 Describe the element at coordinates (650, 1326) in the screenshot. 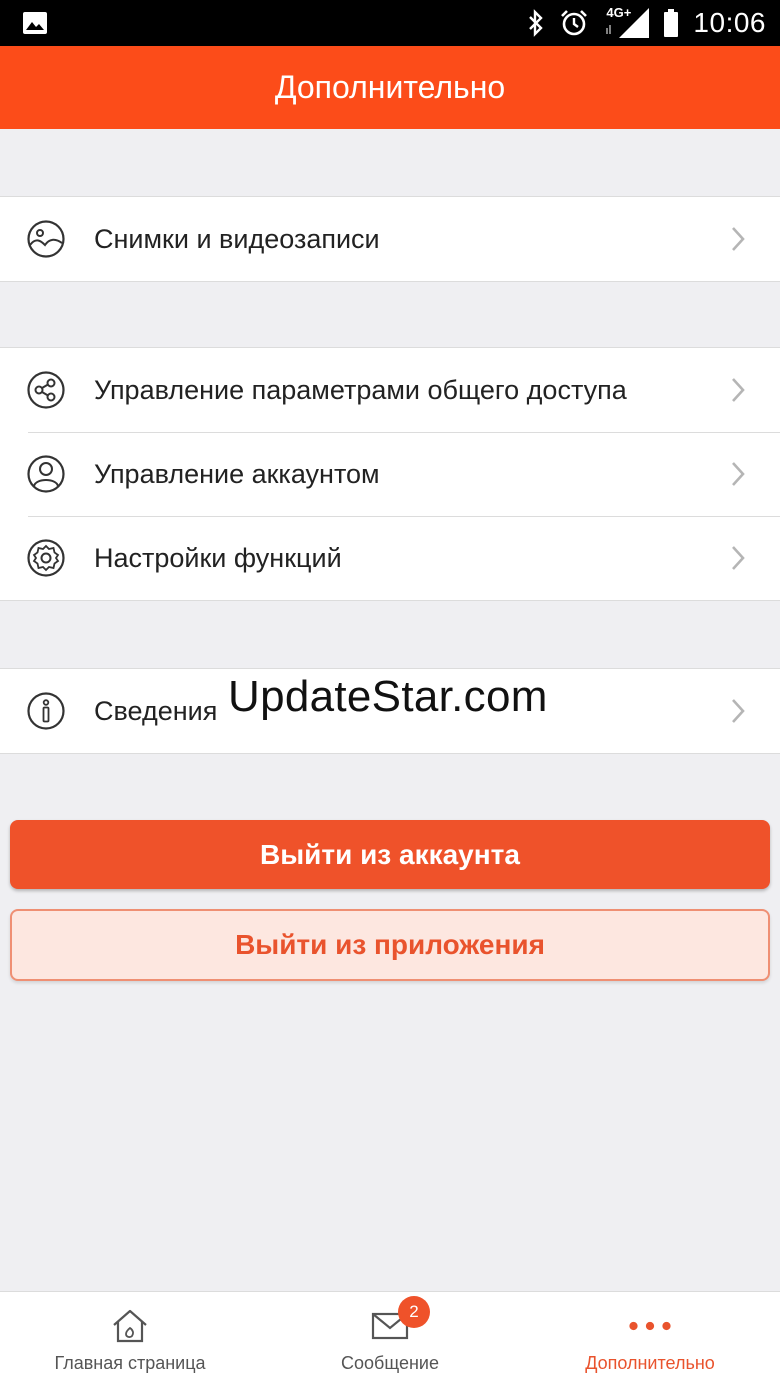

I see `more-icon` at that location.